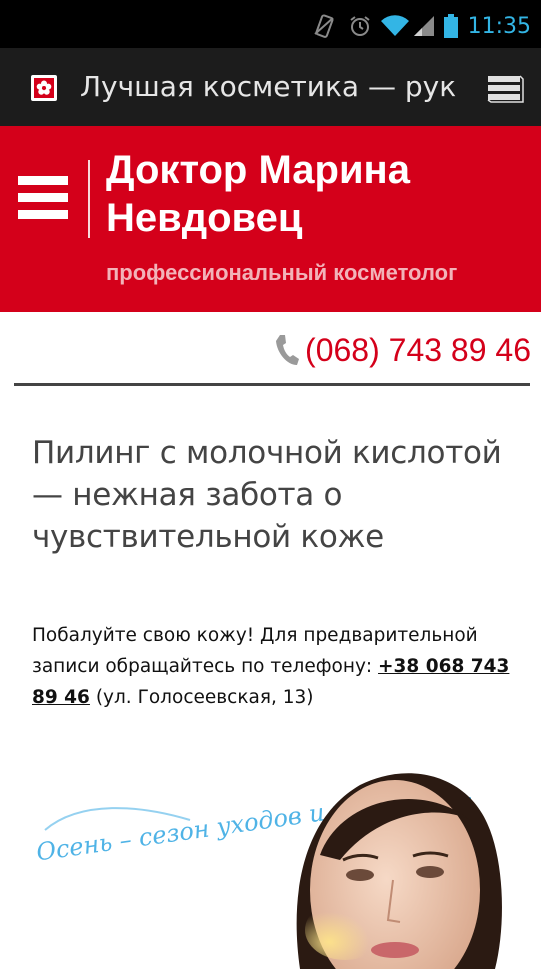 Image resolution: width=541 pixels, height=969 pixels. I want to click on battery-icon, so click(451, 26).